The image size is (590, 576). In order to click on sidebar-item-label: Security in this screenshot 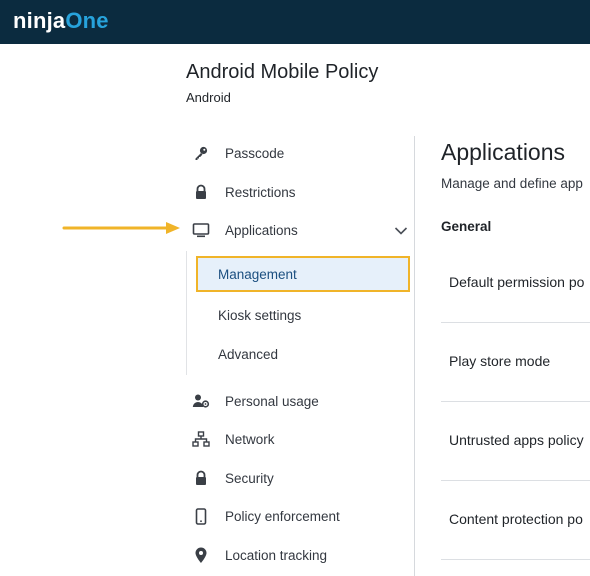, I will do `click(249, 478)`.